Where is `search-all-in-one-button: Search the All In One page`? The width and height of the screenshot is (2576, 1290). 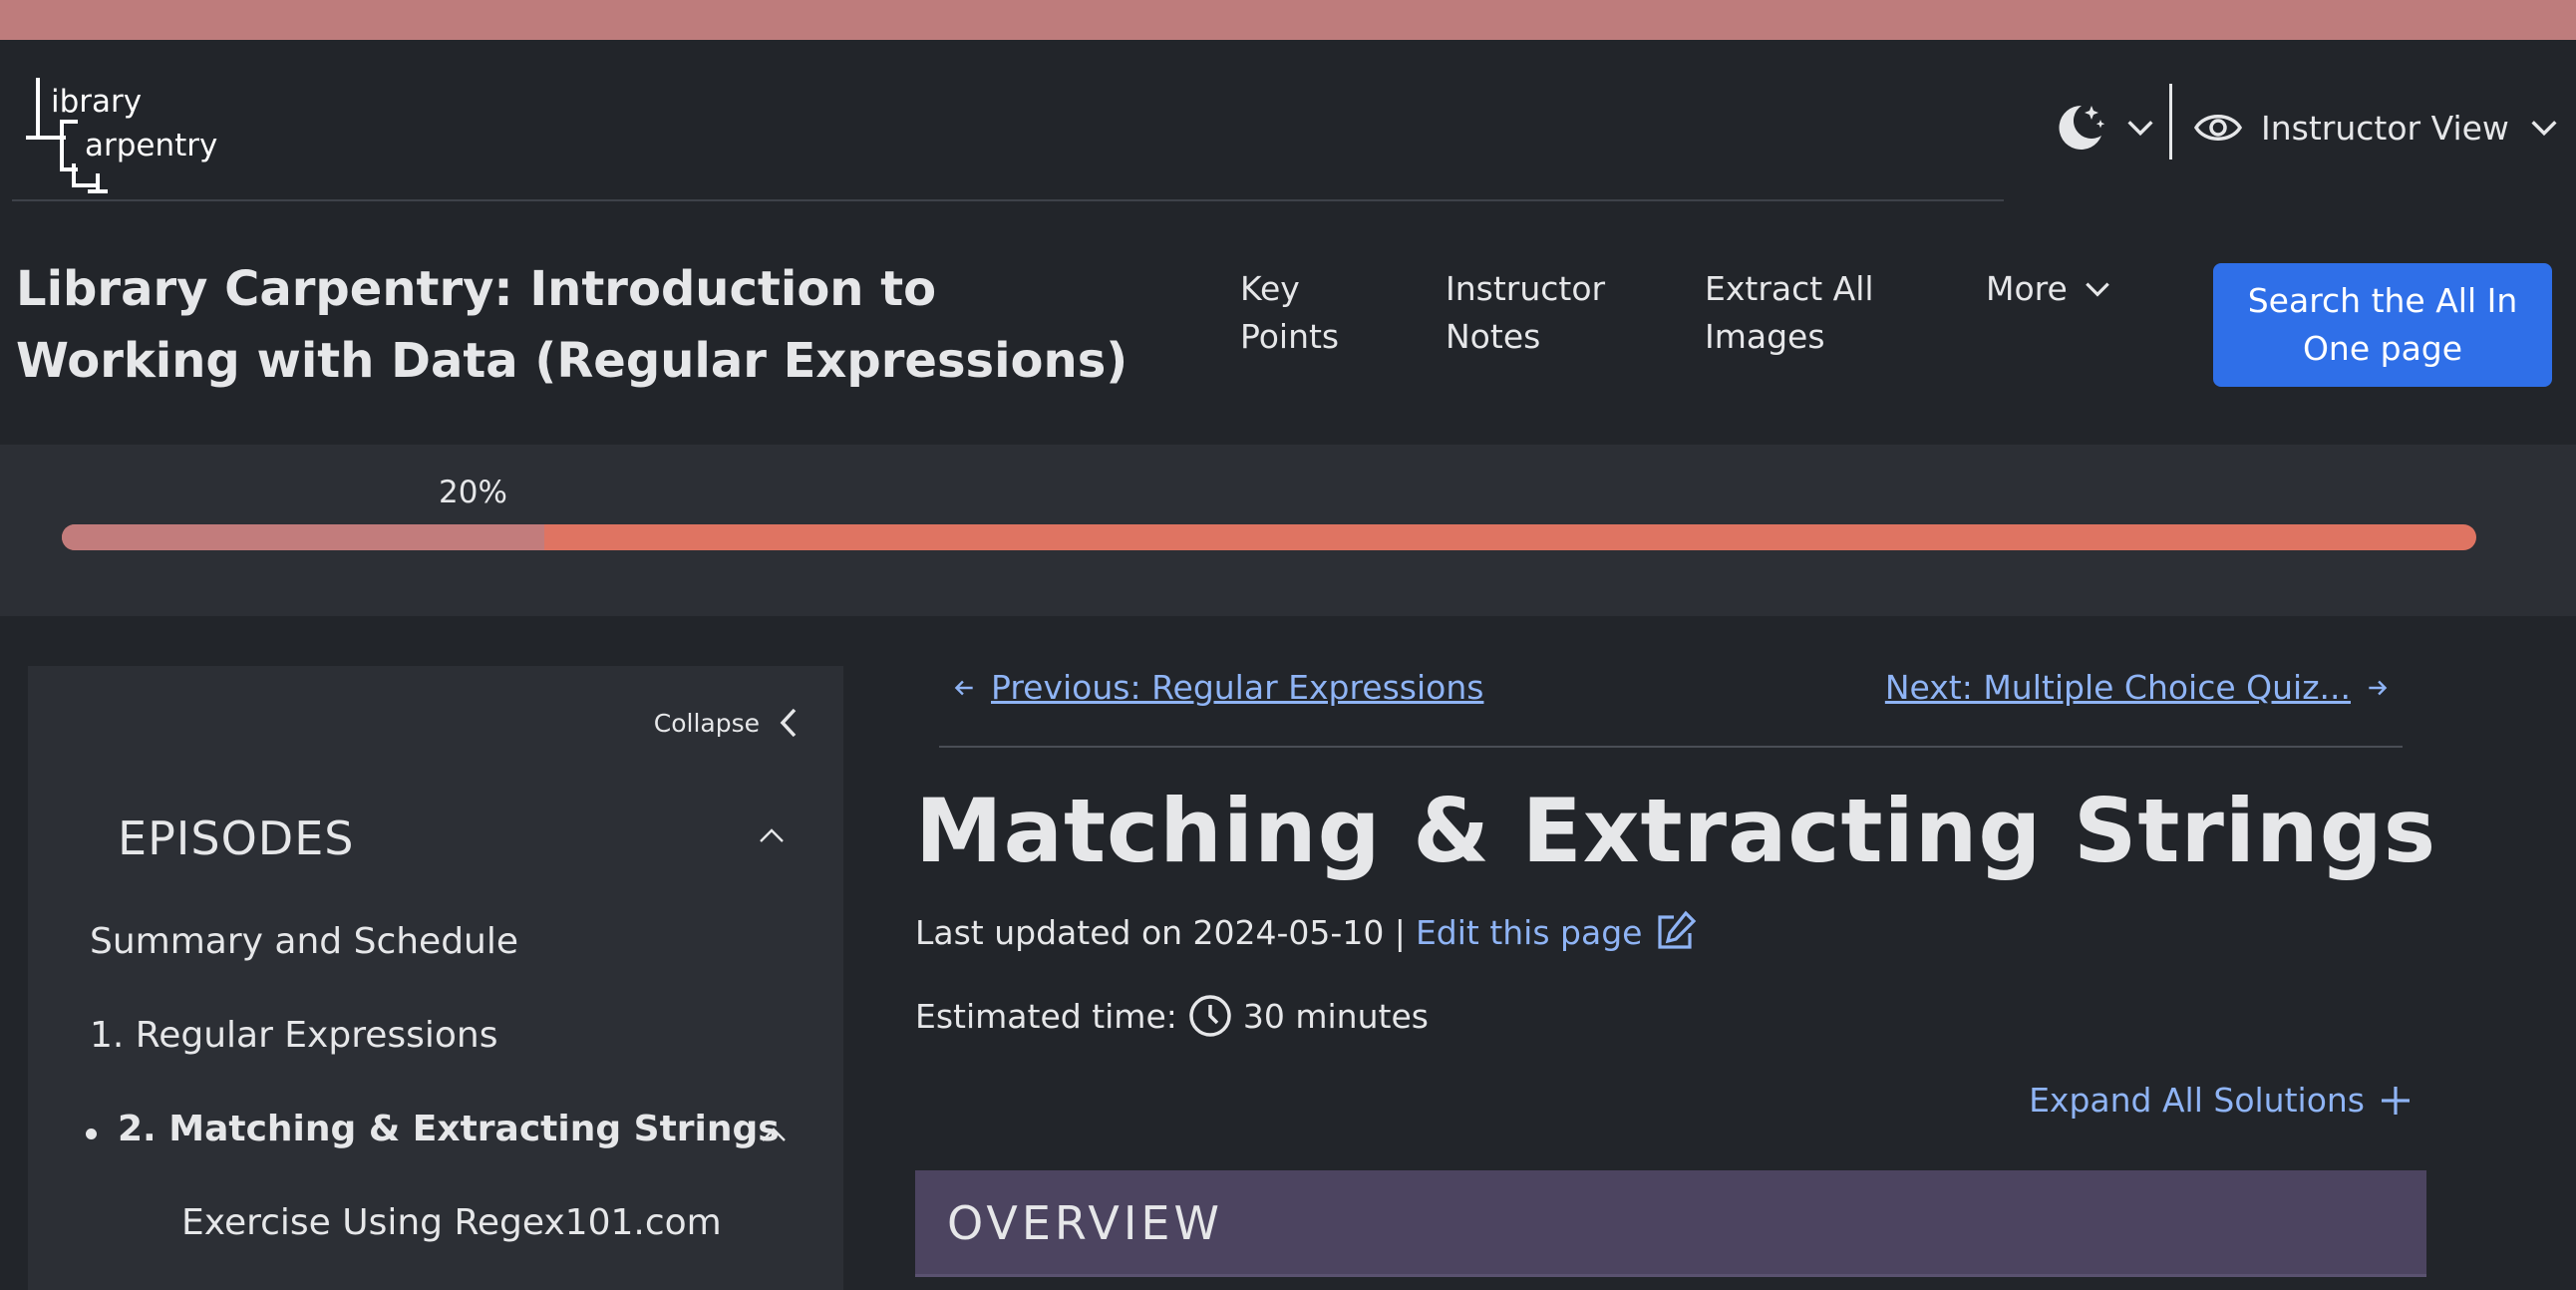 search-all-in-one-button: Search the All In One page is located at coordinates (2382, 325).